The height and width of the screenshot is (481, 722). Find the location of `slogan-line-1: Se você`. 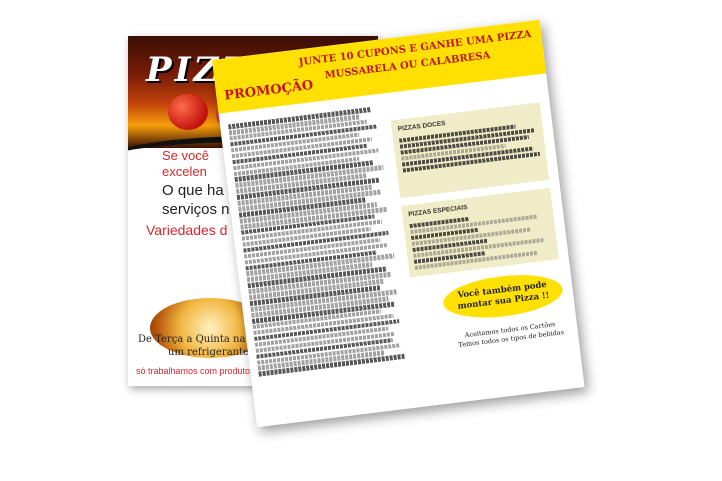

slogan-line-1: Se você is located at coordinates (185, 155).